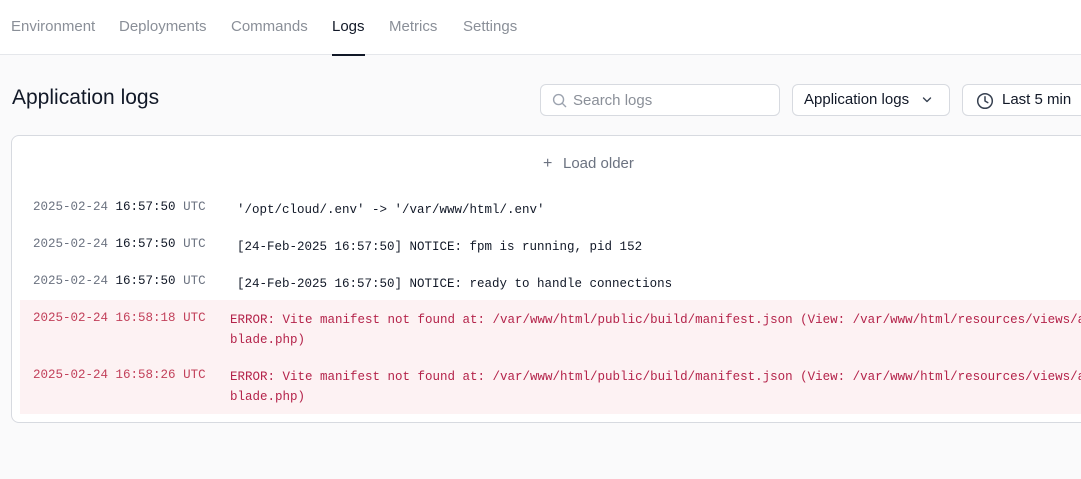 This screenshot has height=479, width=1081. I want to click on search-box, so click(660, 100).